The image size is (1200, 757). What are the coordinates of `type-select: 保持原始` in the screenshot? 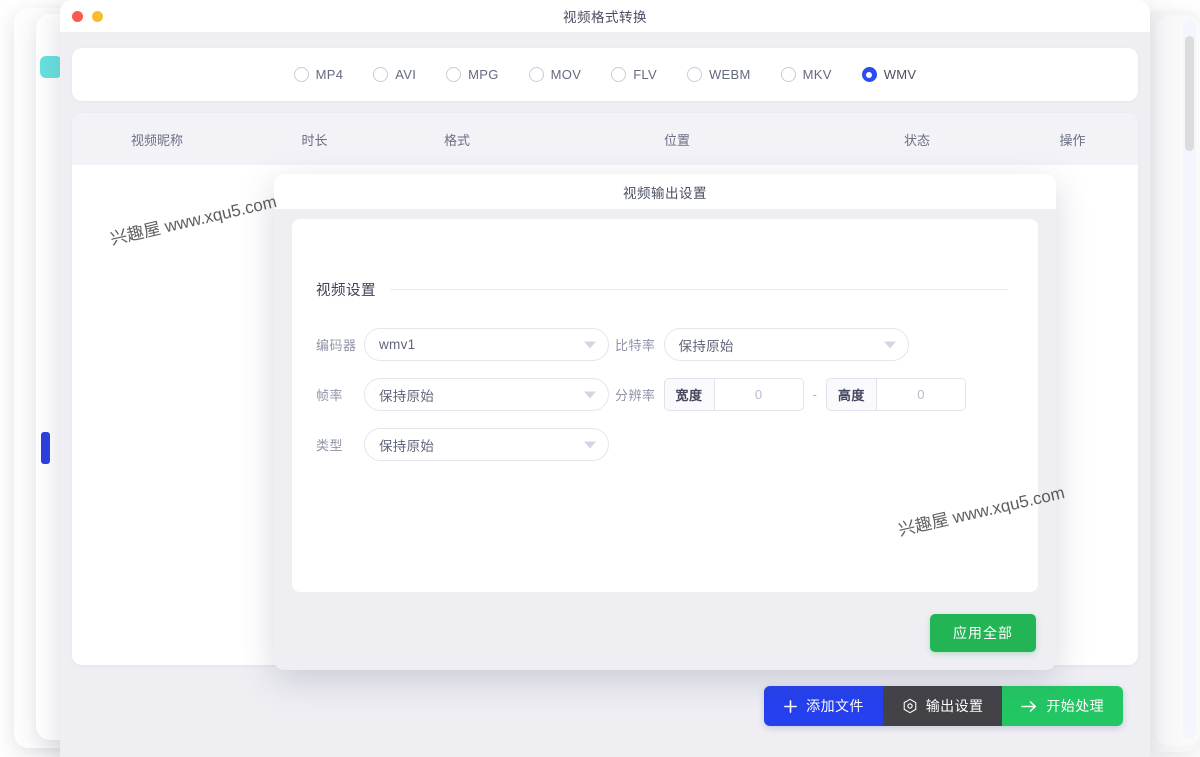 It's located at (486, 444).